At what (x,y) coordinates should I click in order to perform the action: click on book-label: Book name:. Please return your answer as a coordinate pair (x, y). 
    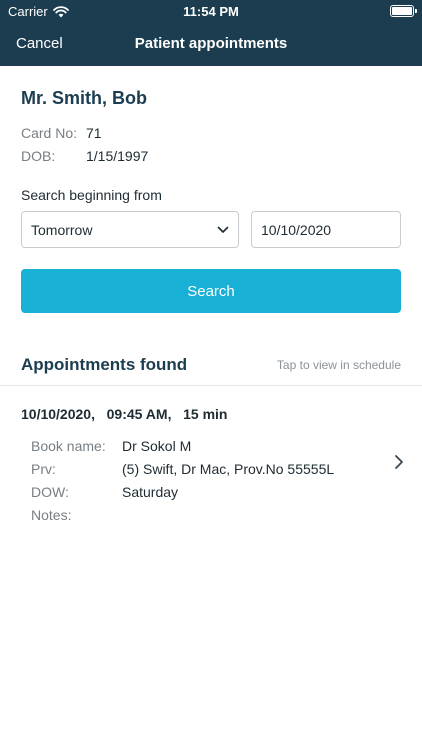
    Looking at the image, I should click on (68, 445).